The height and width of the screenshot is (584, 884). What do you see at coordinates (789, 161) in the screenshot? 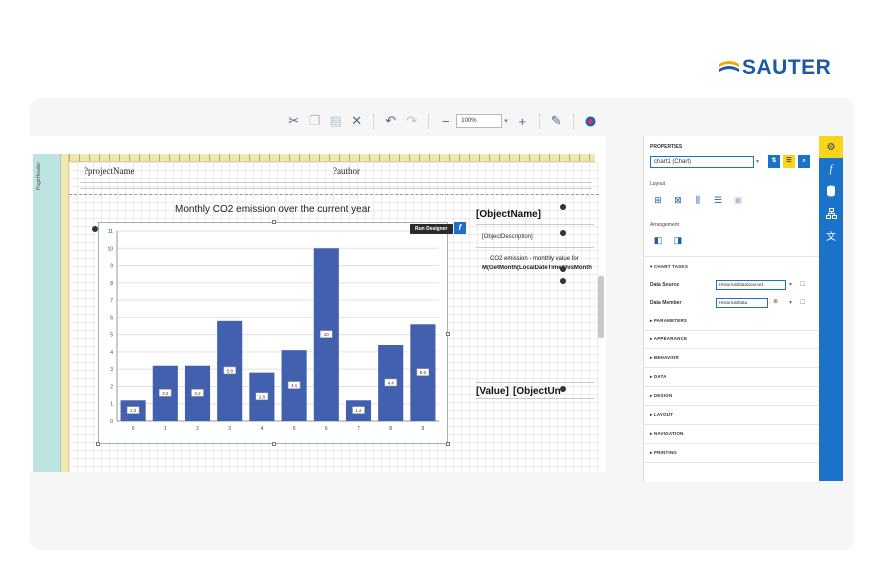
I see `categorize-icon: ☰` at bounding box center [789, 161].